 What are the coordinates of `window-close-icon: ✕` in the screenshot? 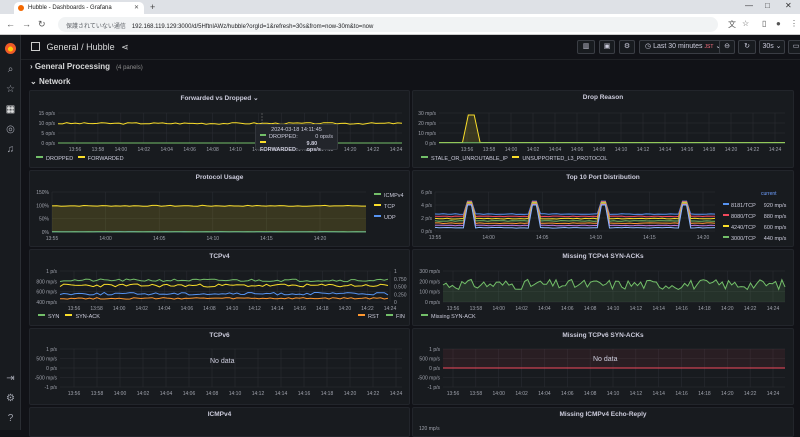 It's located at (788, 5).